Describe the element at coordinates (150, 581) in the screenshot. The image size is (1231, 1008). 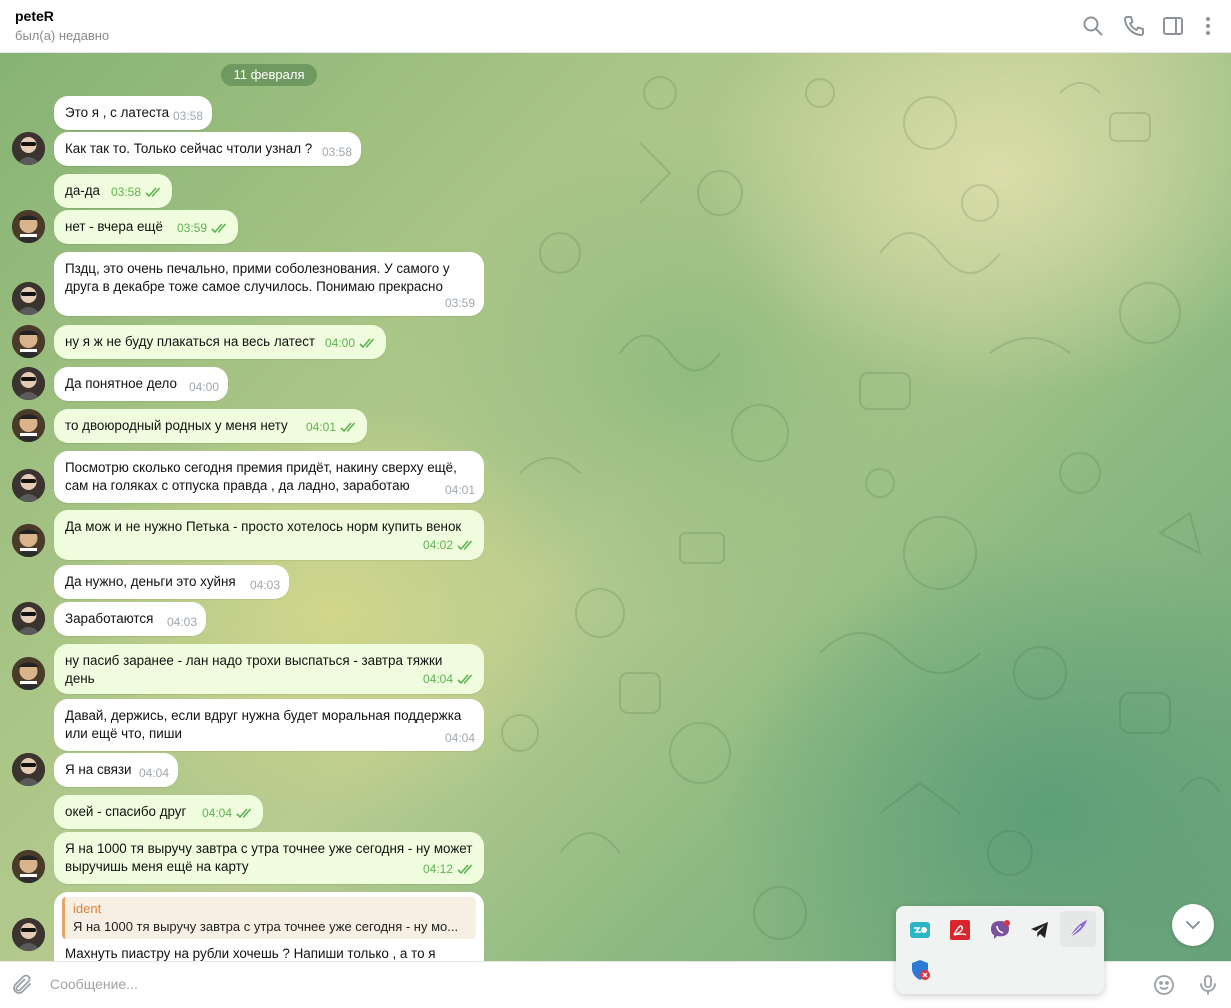
I see `message-text: Да нужно, деньги это хуйня` at that location.